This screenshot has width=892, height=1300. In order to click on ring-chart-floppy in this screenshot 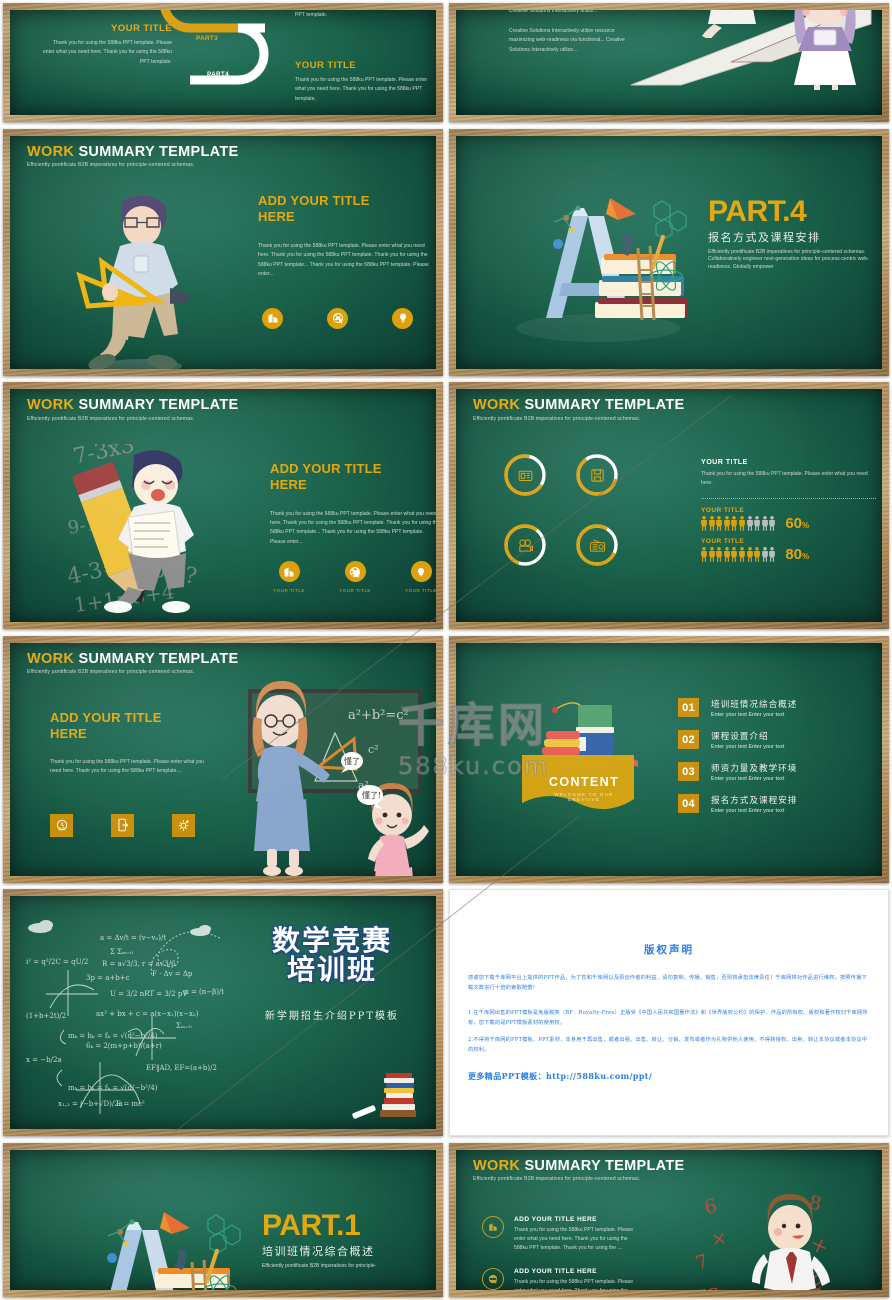, I will do `click(597, 475)`.